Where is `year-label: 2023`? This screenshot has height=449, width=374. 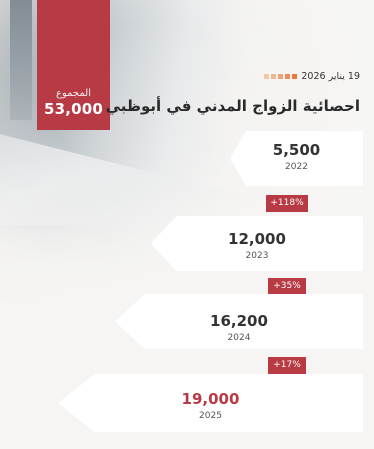 year-label: 2023 is located at coordinates (257, 256).